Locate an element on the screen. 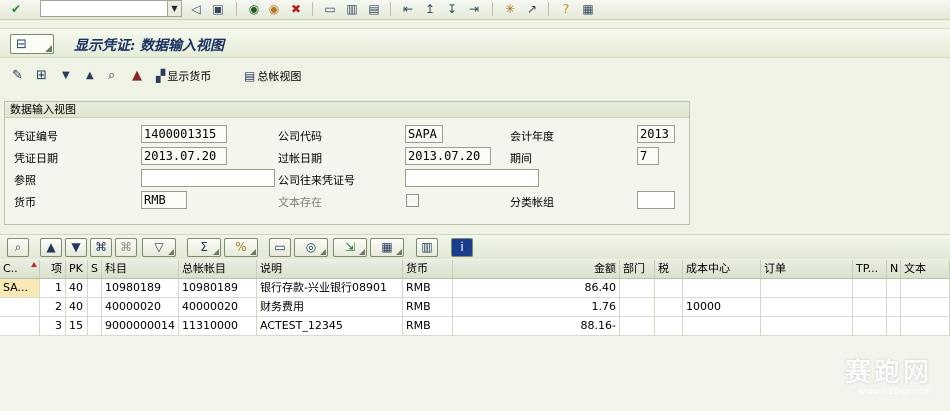 This screenshot has width=950, height=411. ledger-group-field is located at coordinates (656, 200).